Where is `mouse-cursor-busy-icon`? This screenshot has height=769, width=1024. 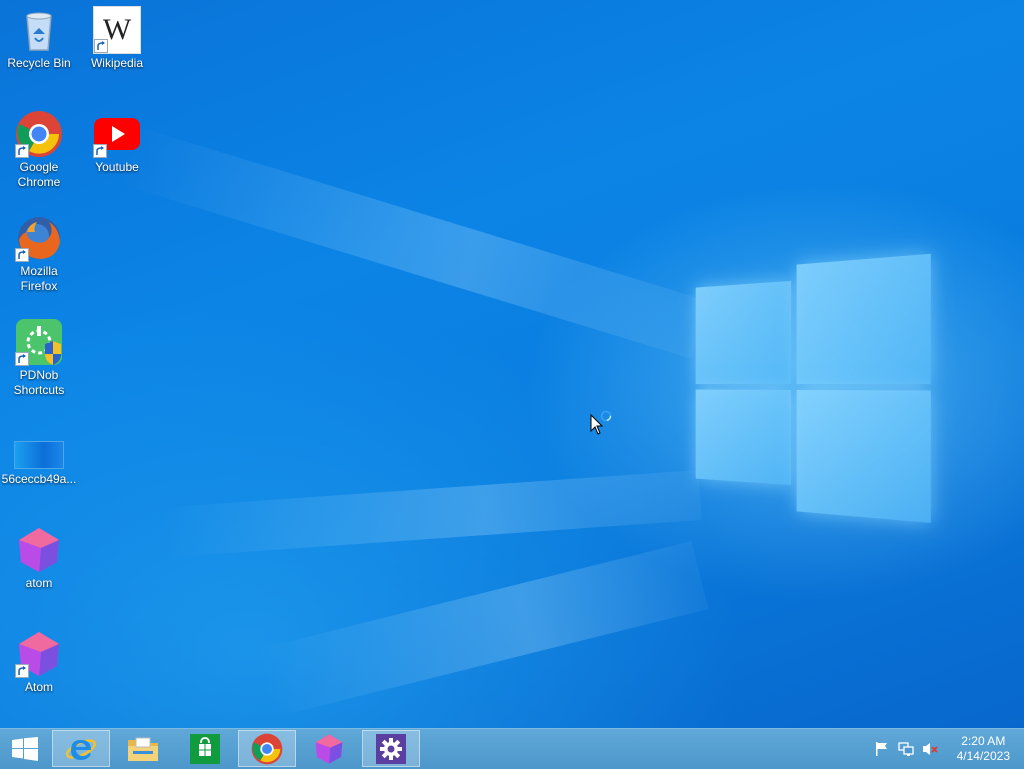
mouse-cursor-busy-icon is located at coordinates (602, 423).